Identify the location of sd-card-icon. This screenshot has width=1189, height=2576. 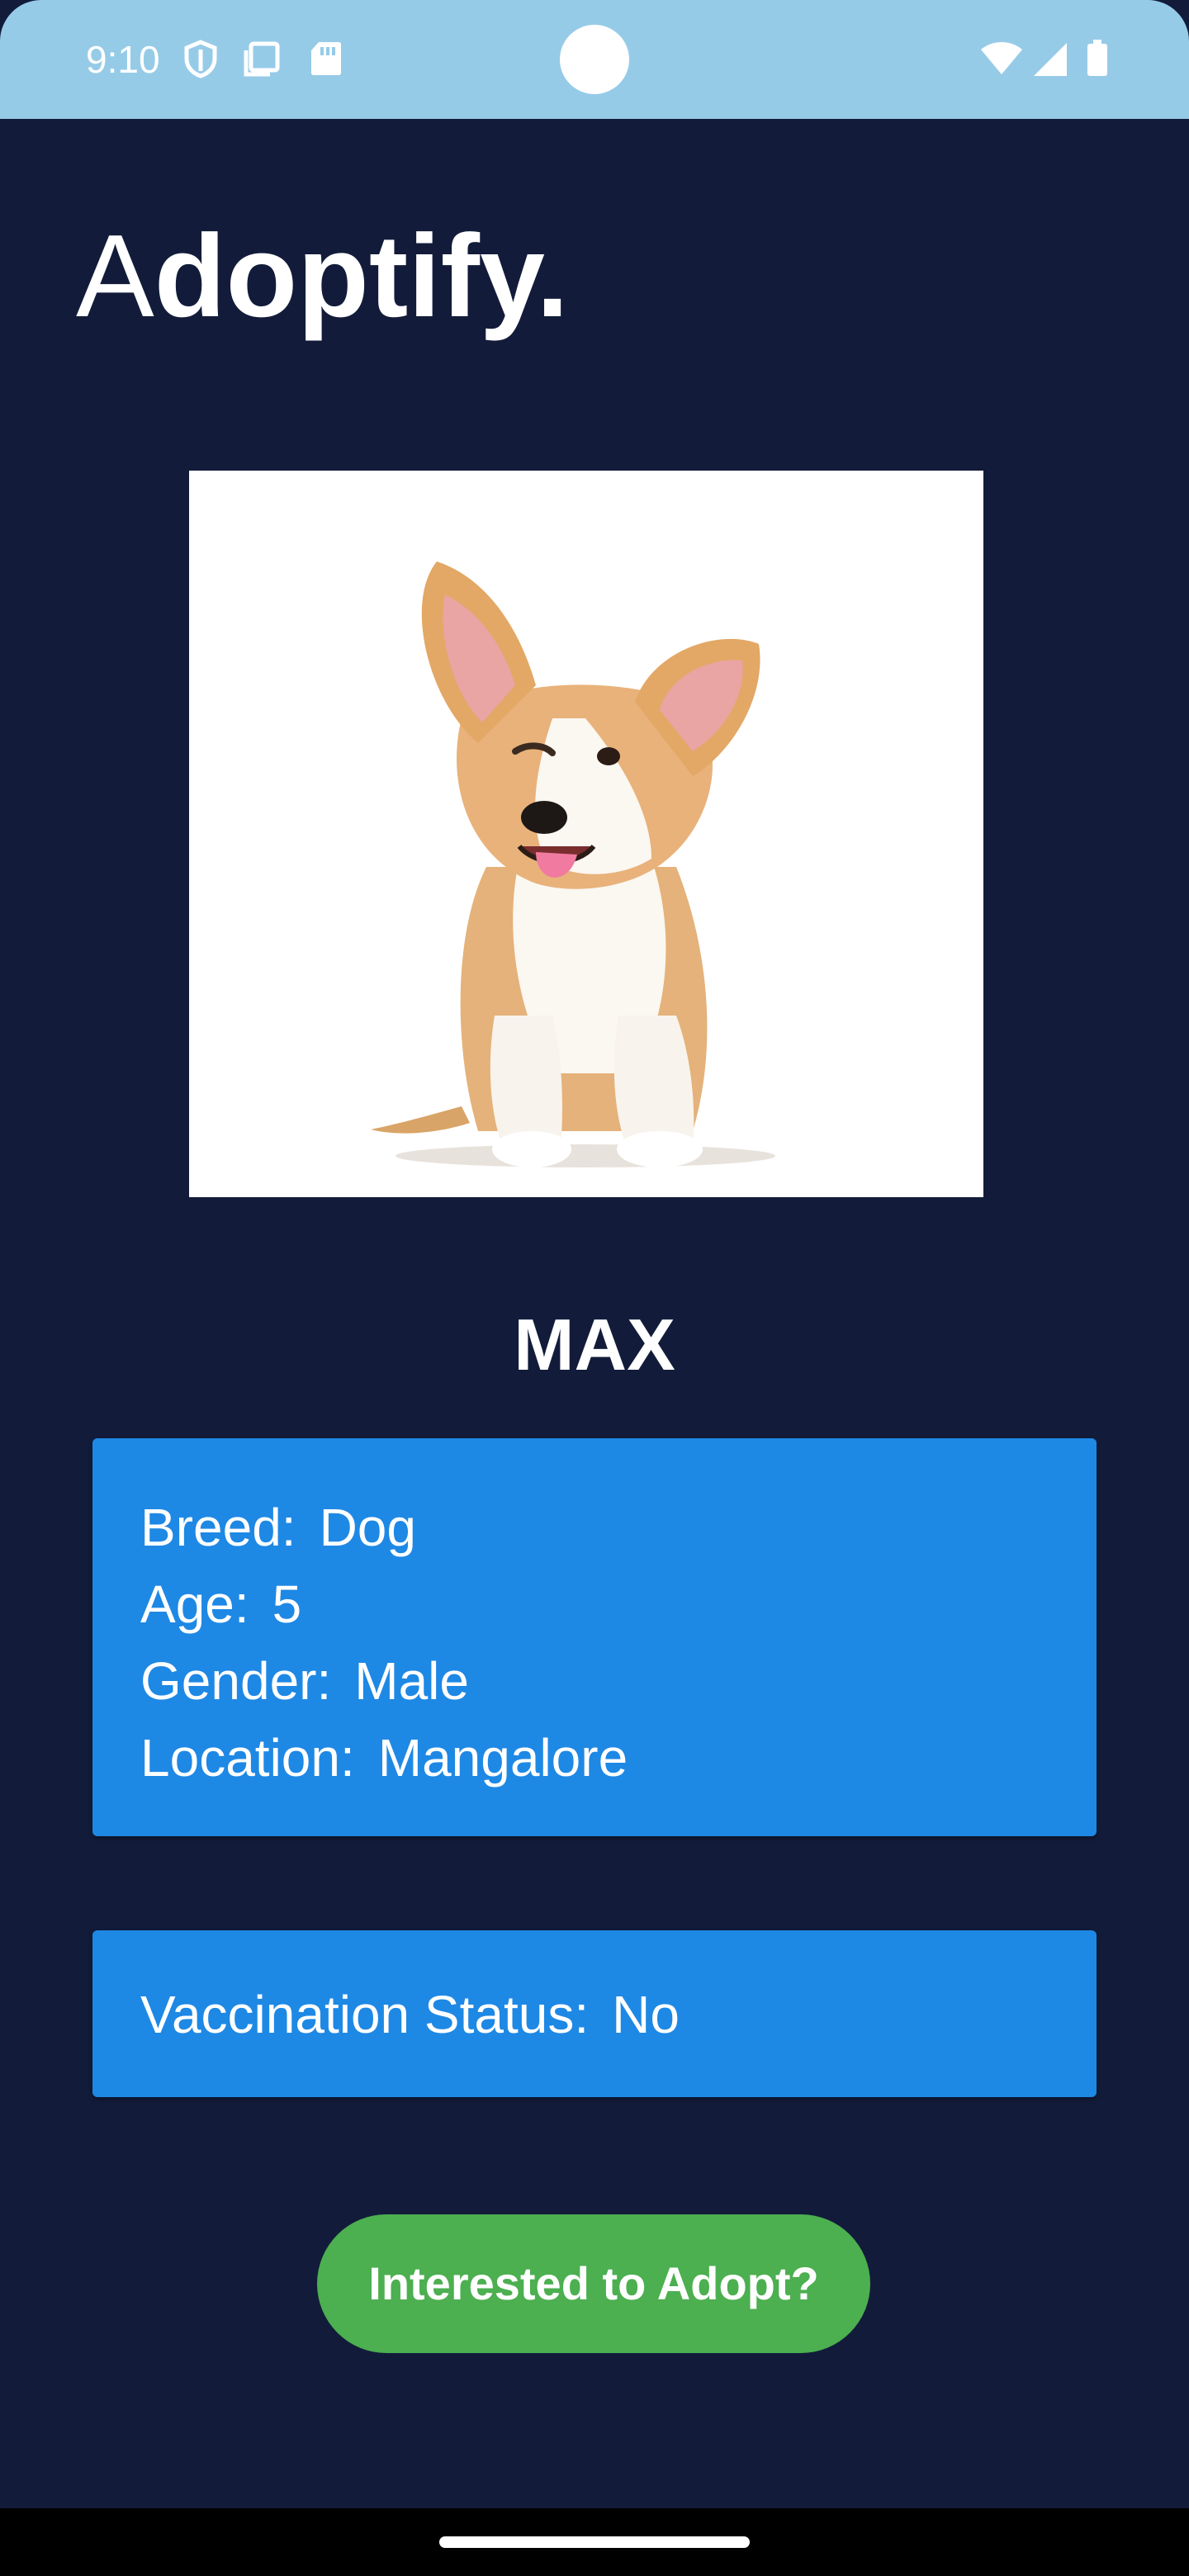
(326, 58).